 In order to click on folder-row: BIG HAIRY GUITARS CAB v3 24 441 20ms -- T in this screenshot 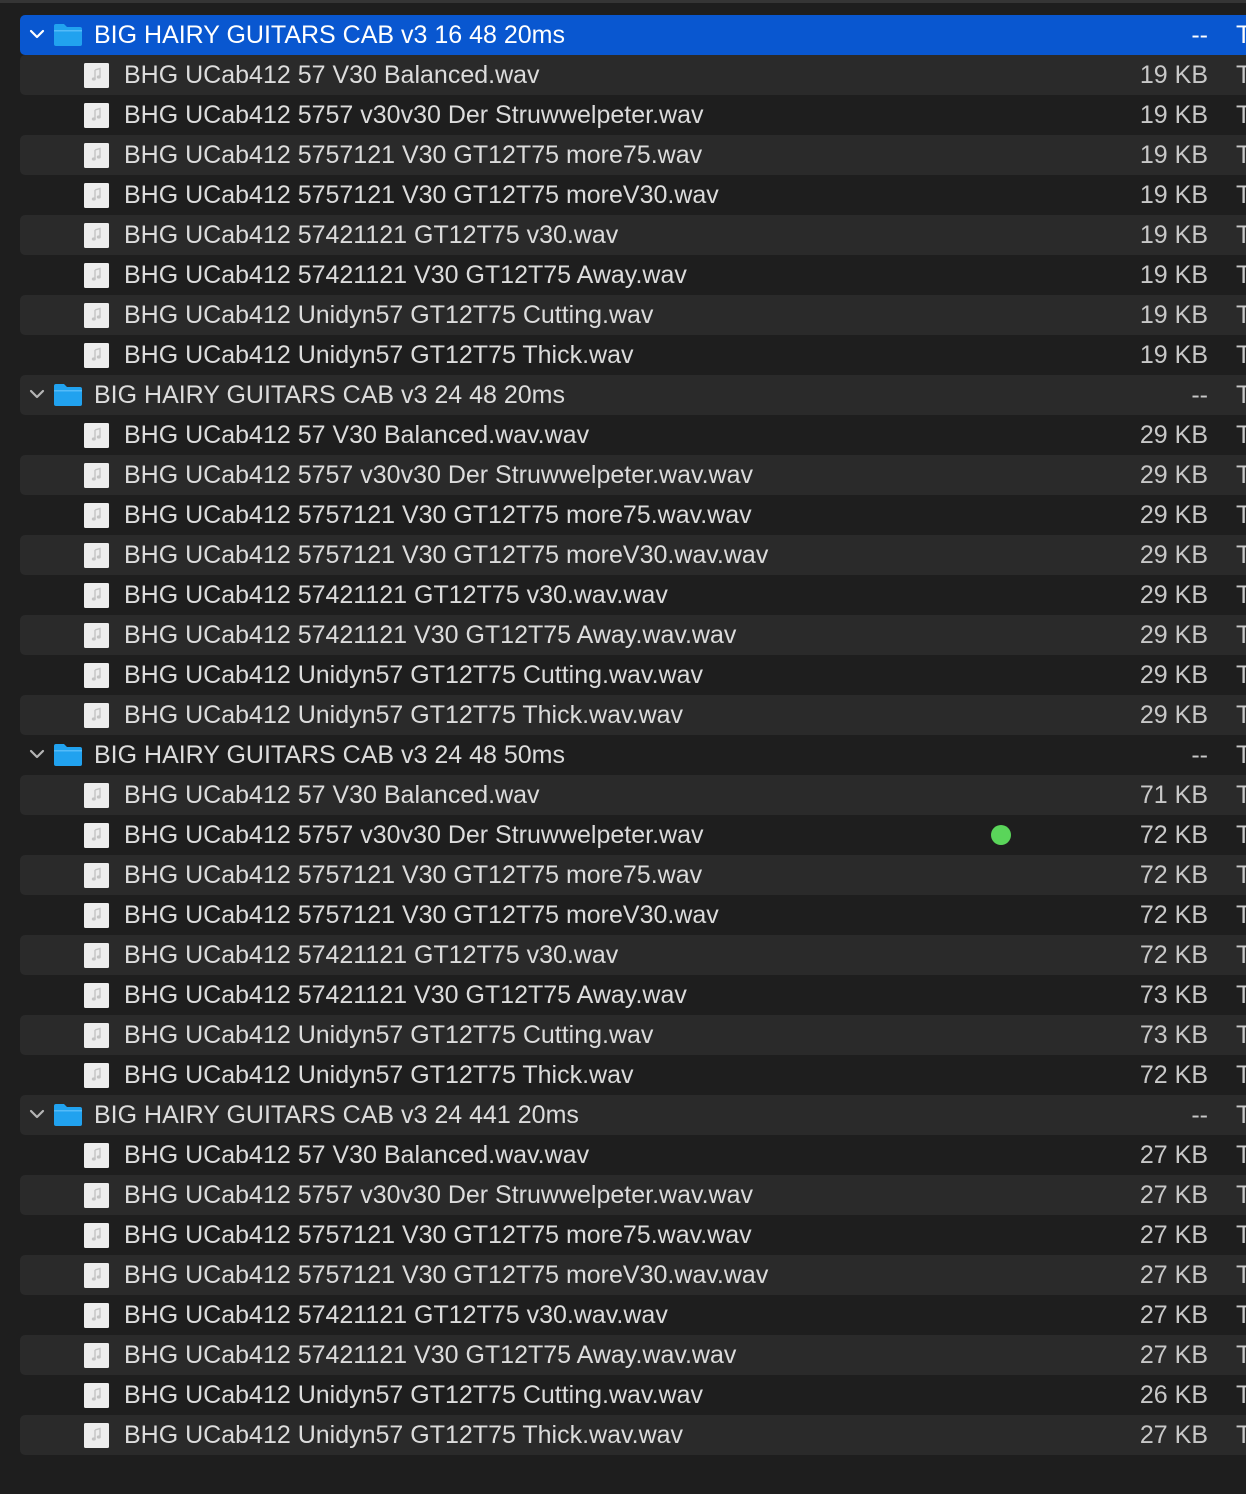, I will do `click(633, 1115)`.